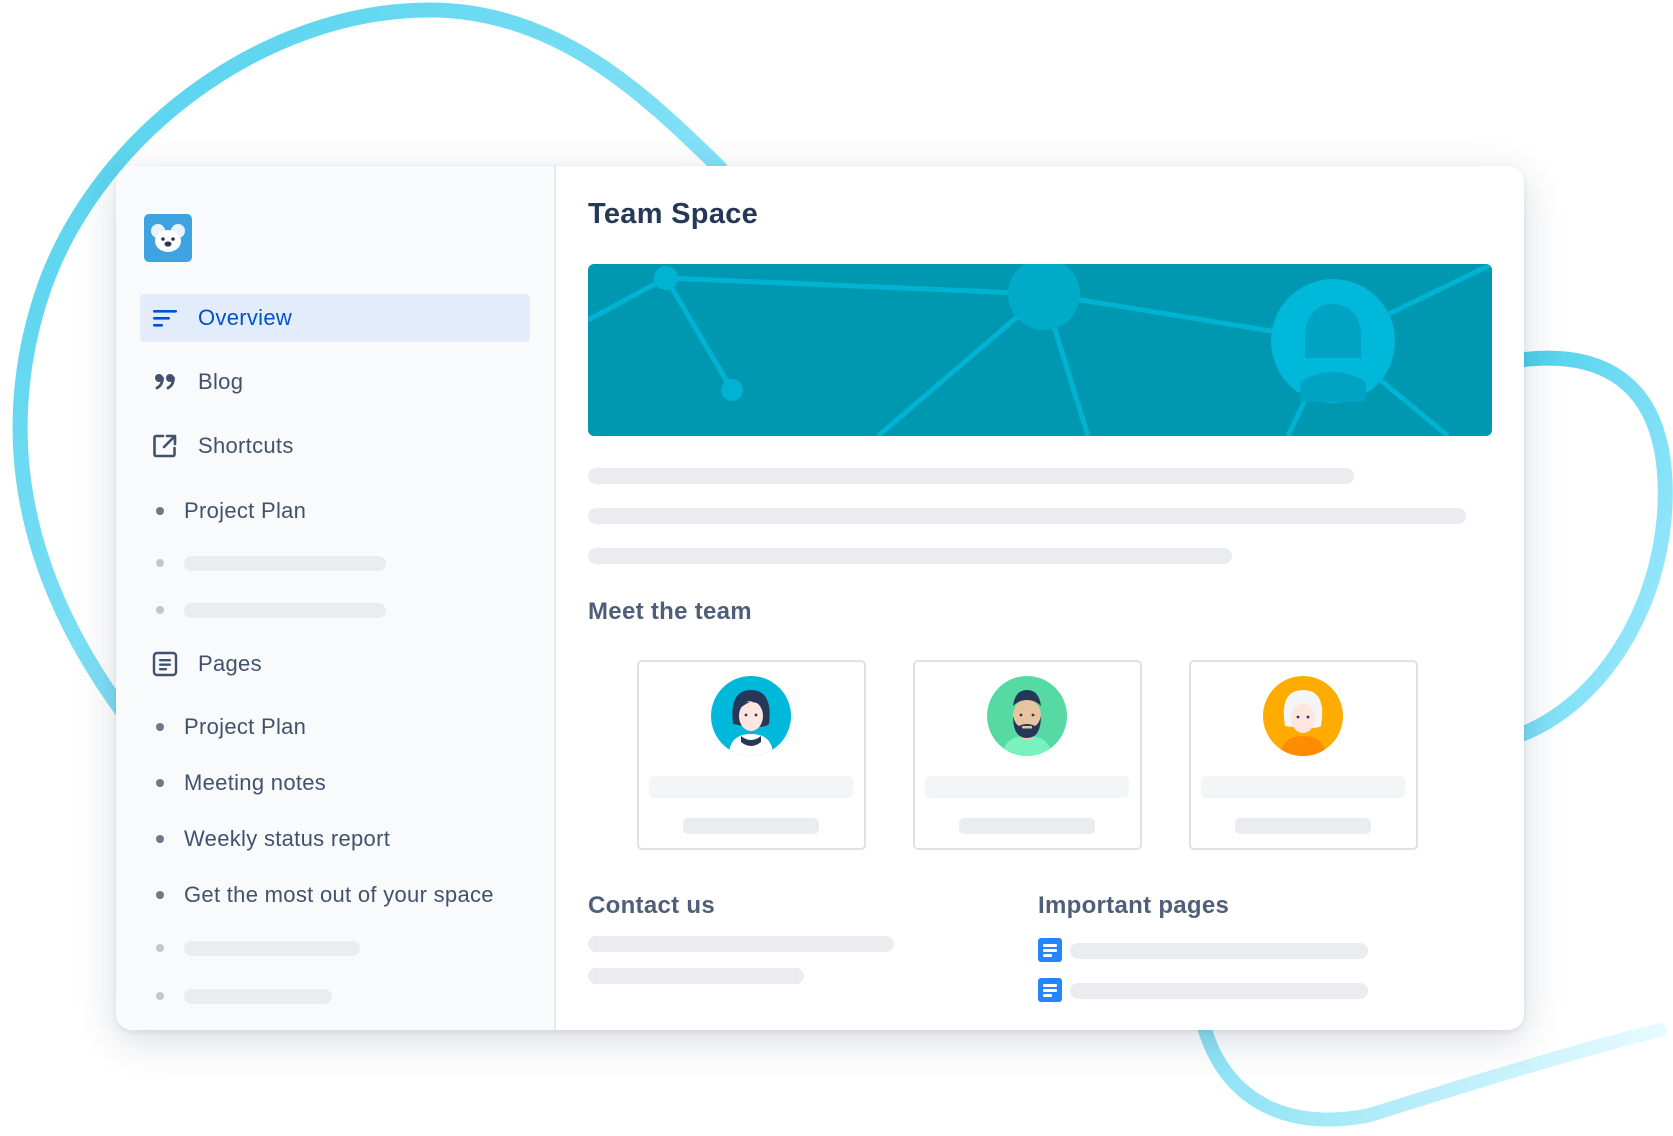  Describe the element at coordinates (670, 611) in the screenshot. I see `meet-team-title: Meet the team` at that location.